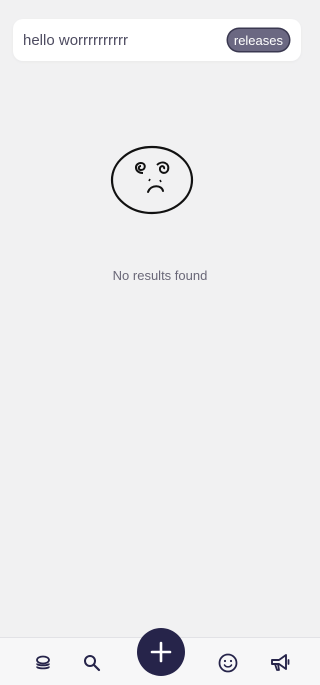 Image resolution: width=320 pixels, height=685 pixels. What do you see at coordinates (160, 275) in the screenshot?
I see `empty-state-message: No results found` at bounding box center [160, 275].